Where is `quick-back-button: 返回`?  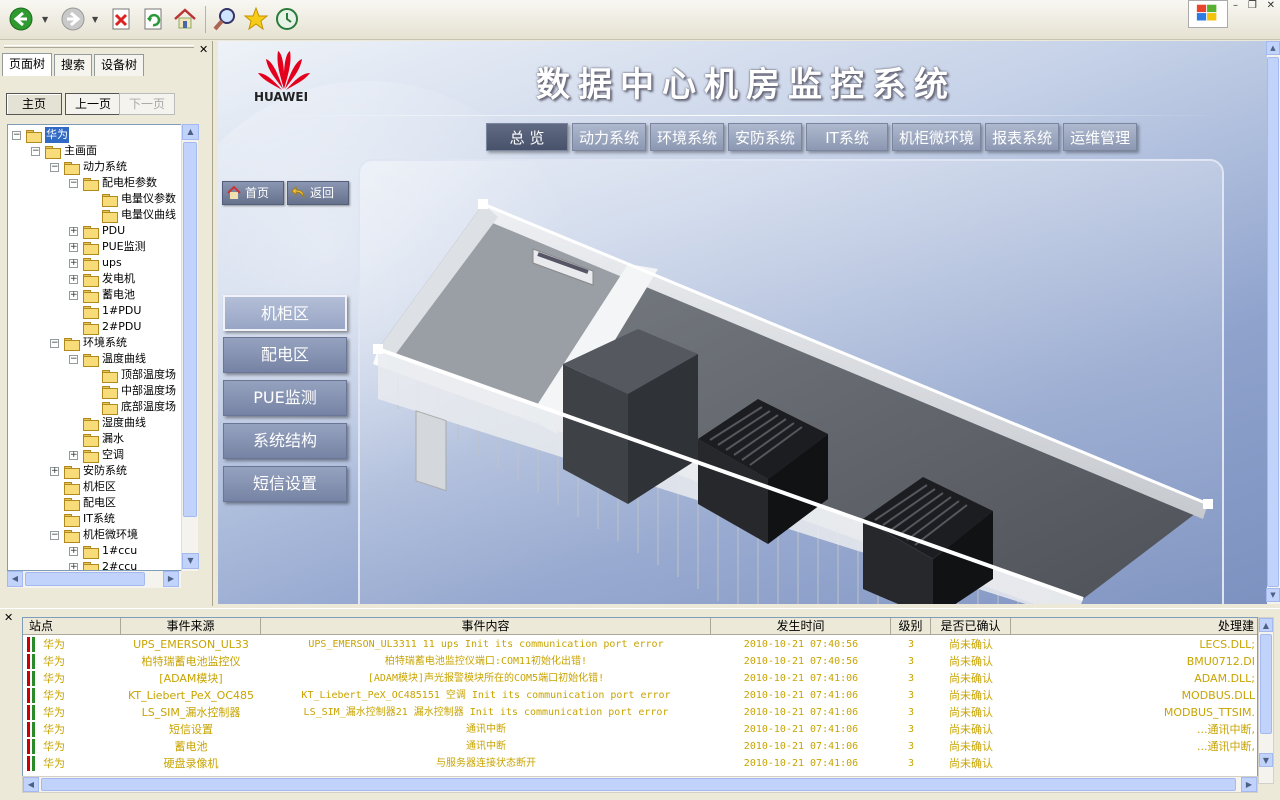
quick-back-button: 返回 is located at coordinates (318, 193).